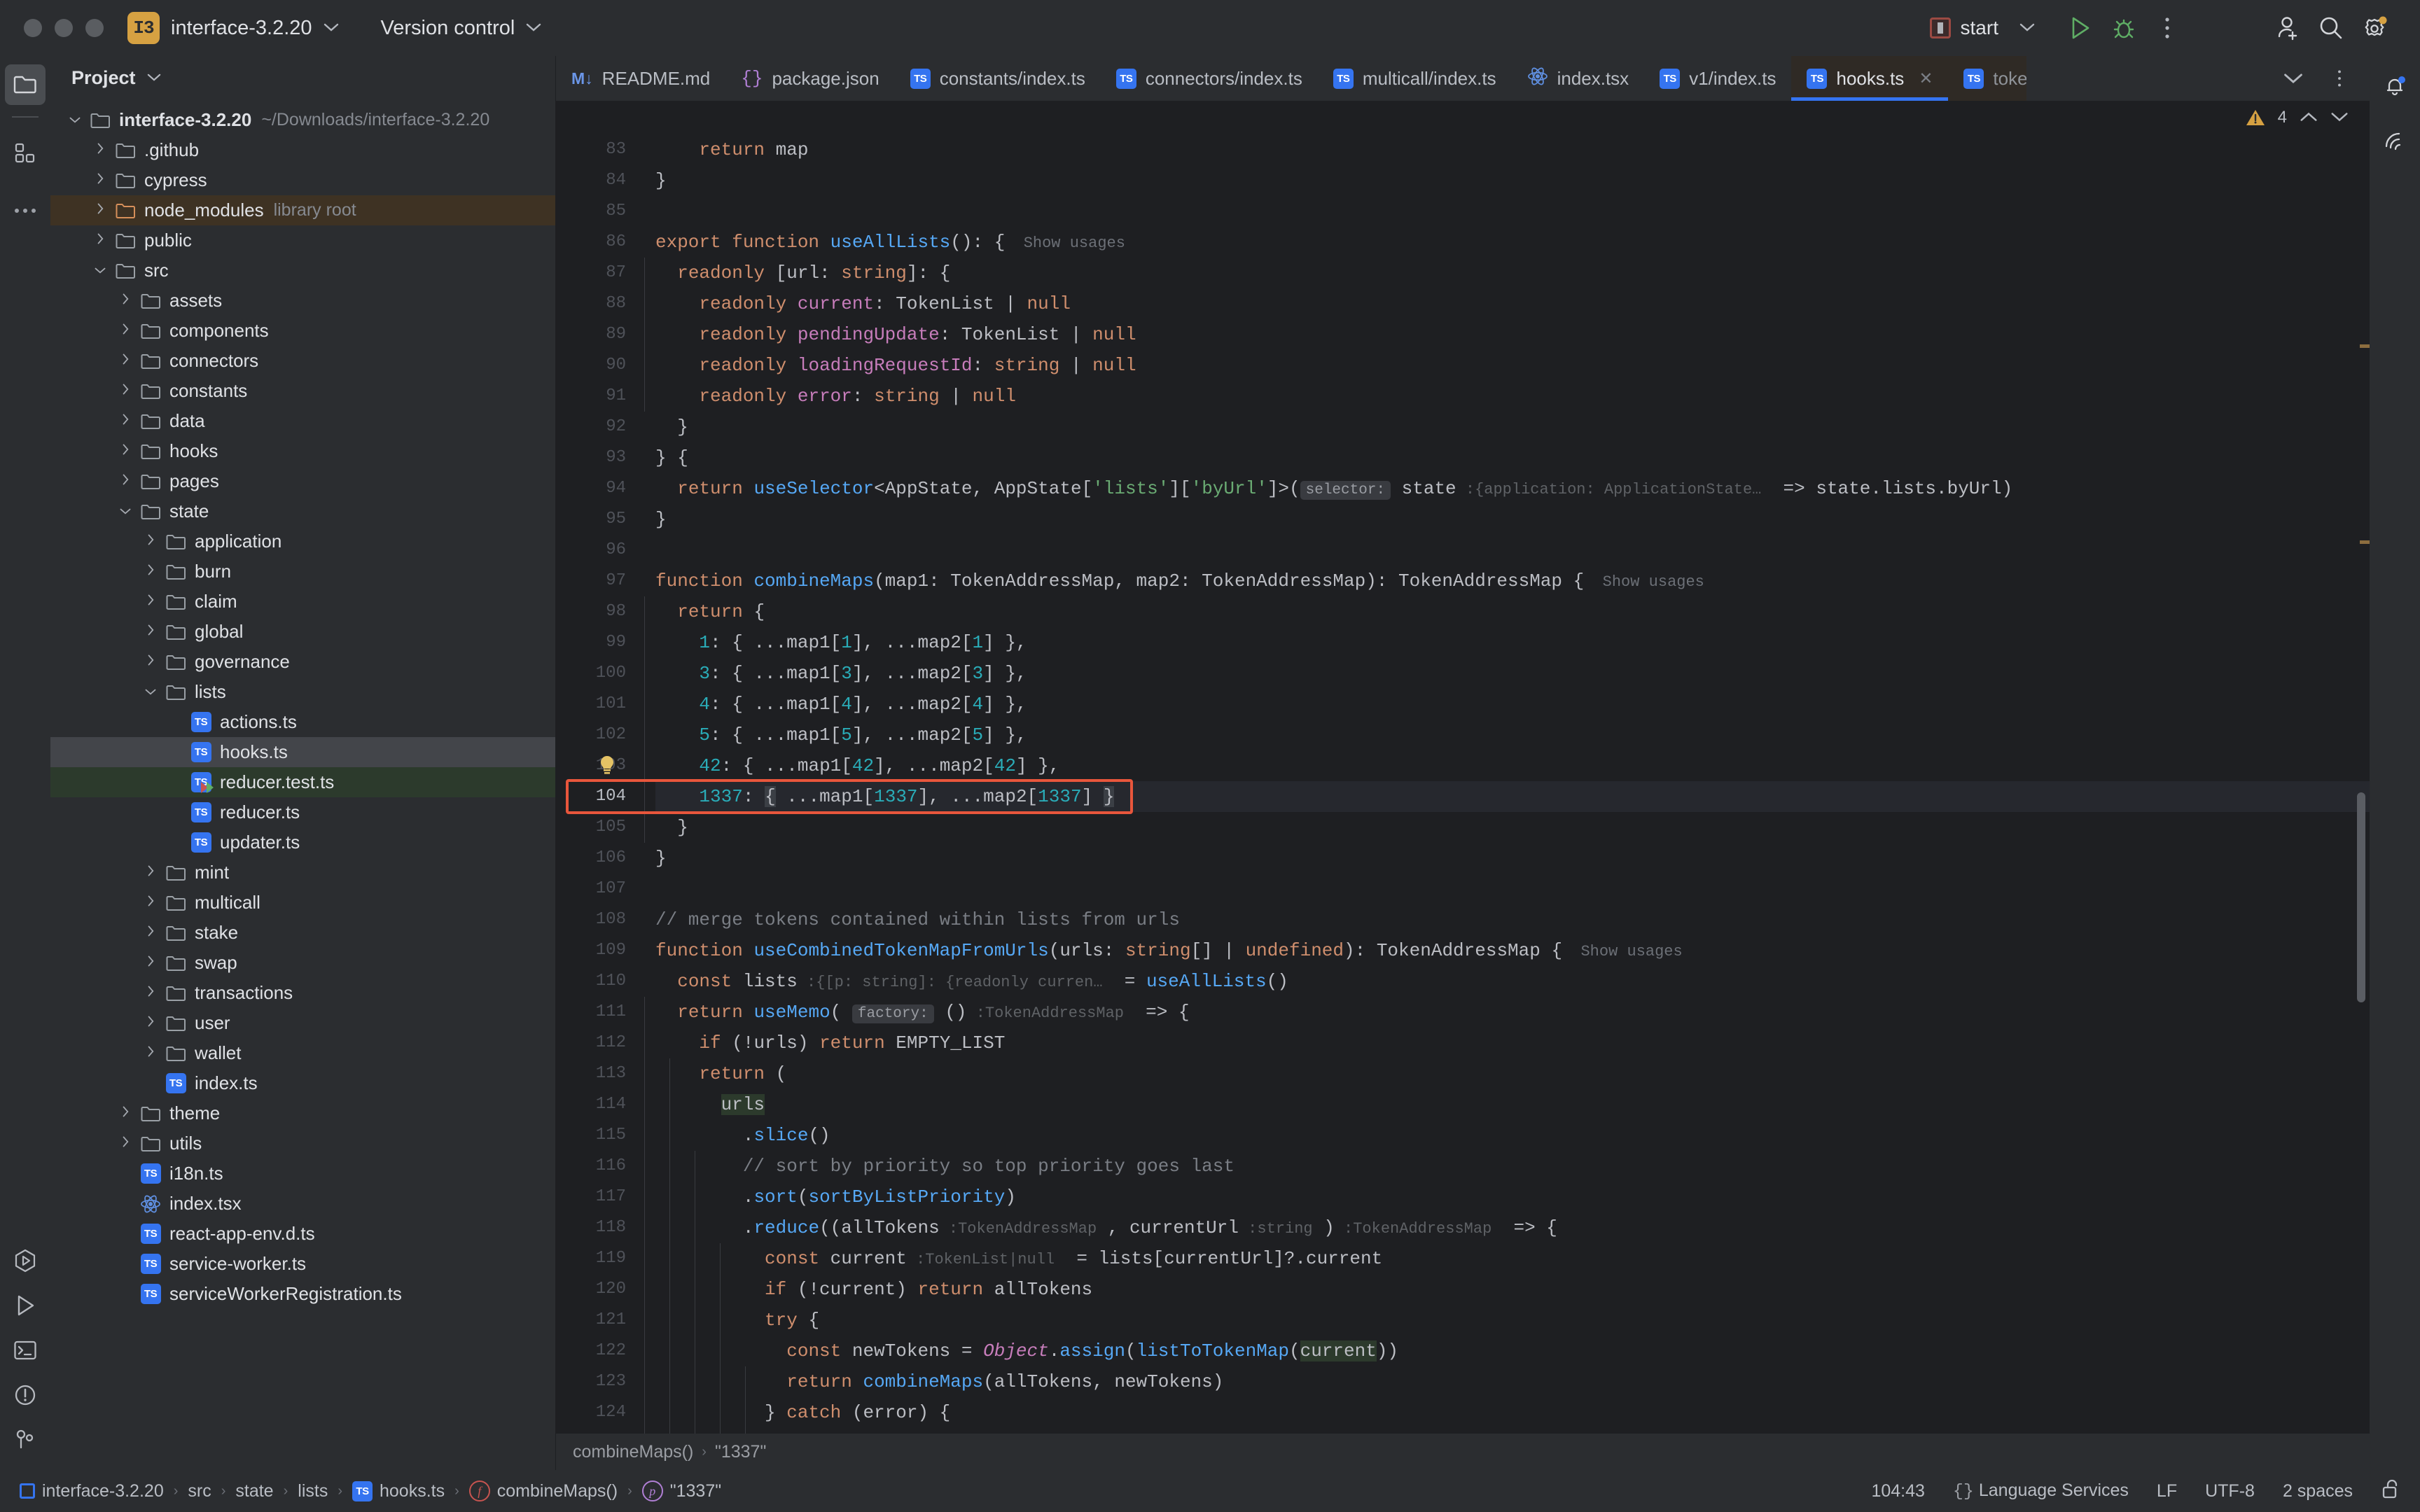 The image size is (2420, 1512). Describe the element at coordinates (591, 180) in the screenshot. I see `line-number: 84` at that location.